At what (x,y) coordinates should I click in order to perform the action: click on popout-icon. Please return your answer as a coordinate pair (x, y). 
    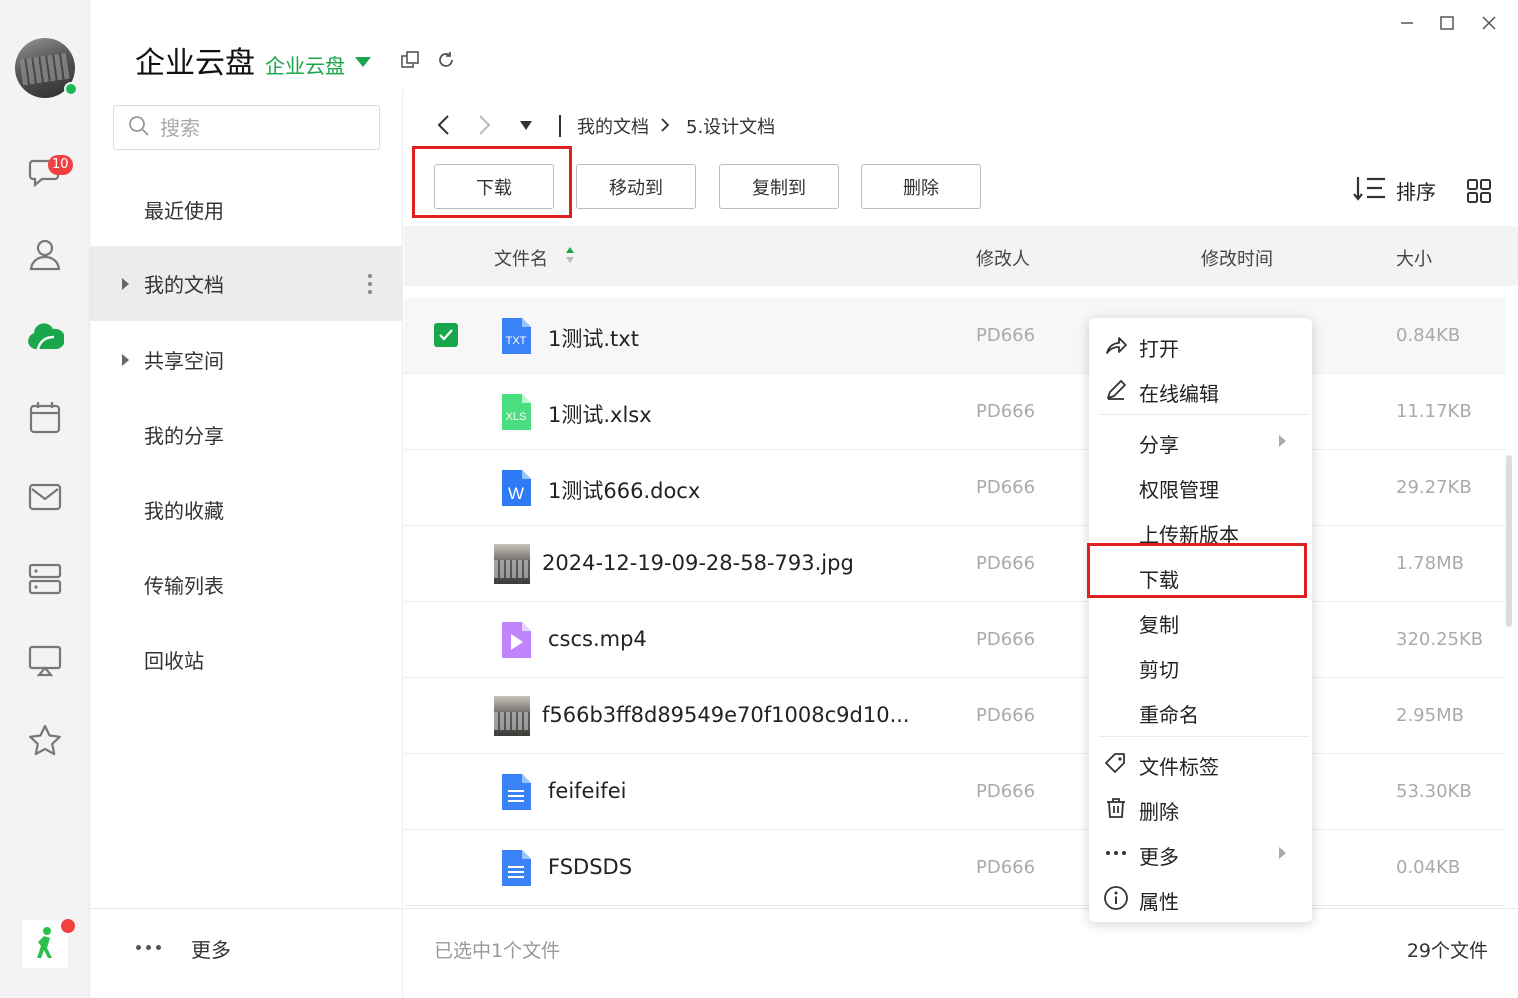
    Looking at the image, I should click on (411, 61).